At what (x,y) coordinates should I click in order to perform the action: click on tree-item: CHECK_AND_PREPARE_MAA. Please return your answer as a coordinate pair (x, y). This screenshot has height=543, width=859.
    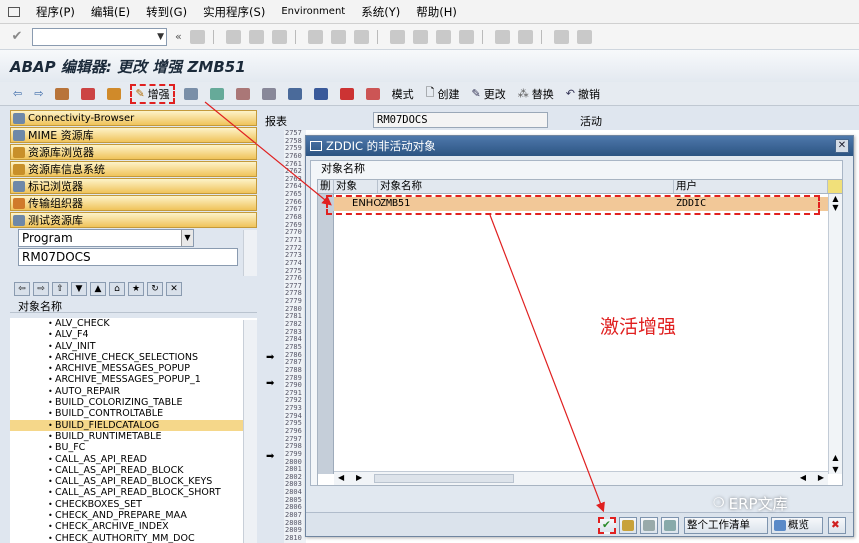
    Looking at the image, I should click on (133, 515).